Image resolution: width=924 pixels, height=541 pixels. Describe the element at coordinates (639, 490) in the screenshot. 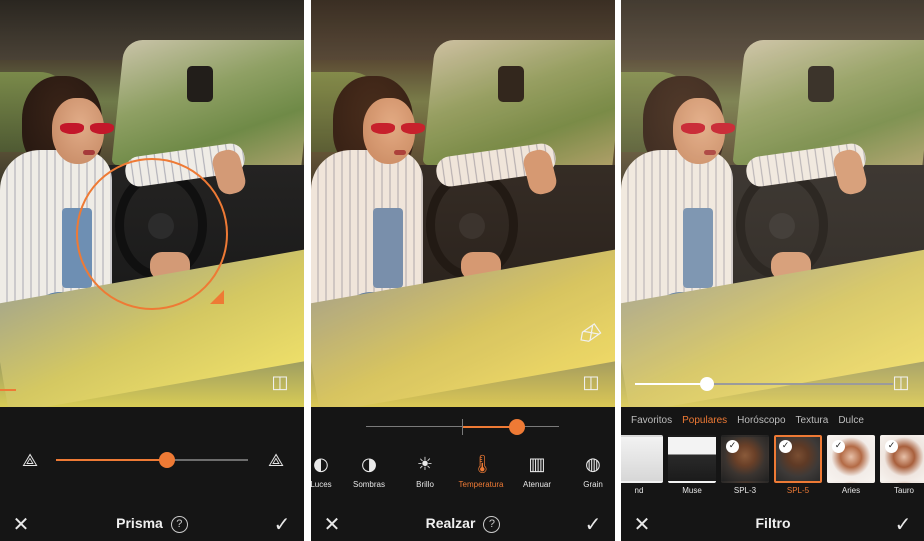

I see `filter-label: nd` at that location.